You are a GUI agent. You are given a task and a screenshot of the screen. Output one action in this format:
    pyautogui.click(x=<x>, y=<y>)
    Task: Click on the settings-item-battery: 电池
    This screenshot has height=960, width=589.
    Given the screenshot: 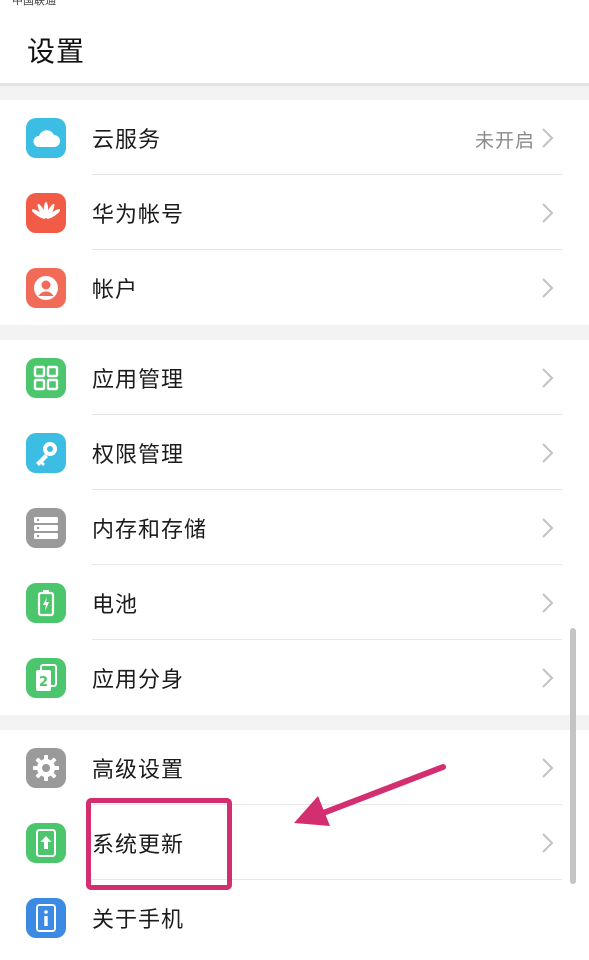 What is the action you would take?
    pyautogui.click(x=294, y=602)
    